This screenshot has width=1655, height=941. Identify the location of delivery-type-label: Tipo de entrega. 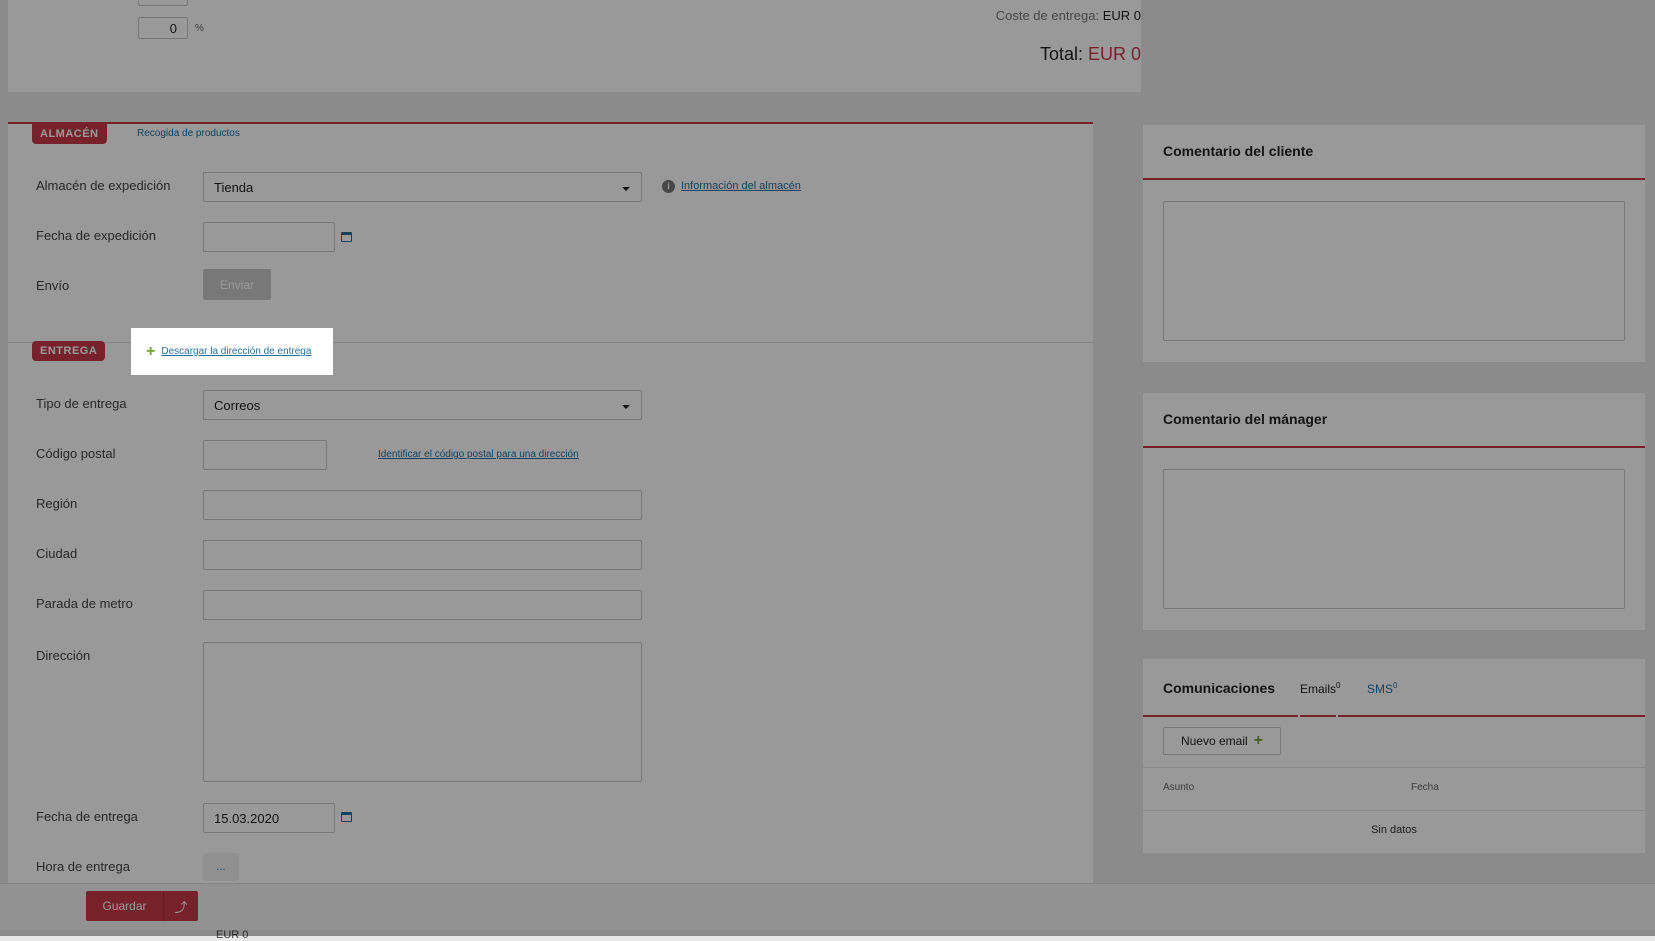
(81, 403).